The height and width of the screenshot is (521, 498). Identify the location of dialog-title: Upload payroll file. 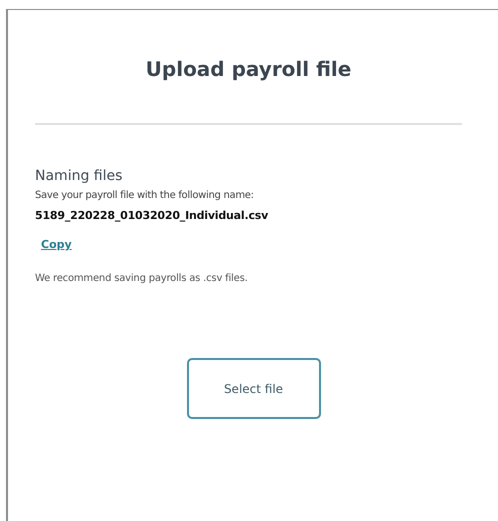
(248, 69).